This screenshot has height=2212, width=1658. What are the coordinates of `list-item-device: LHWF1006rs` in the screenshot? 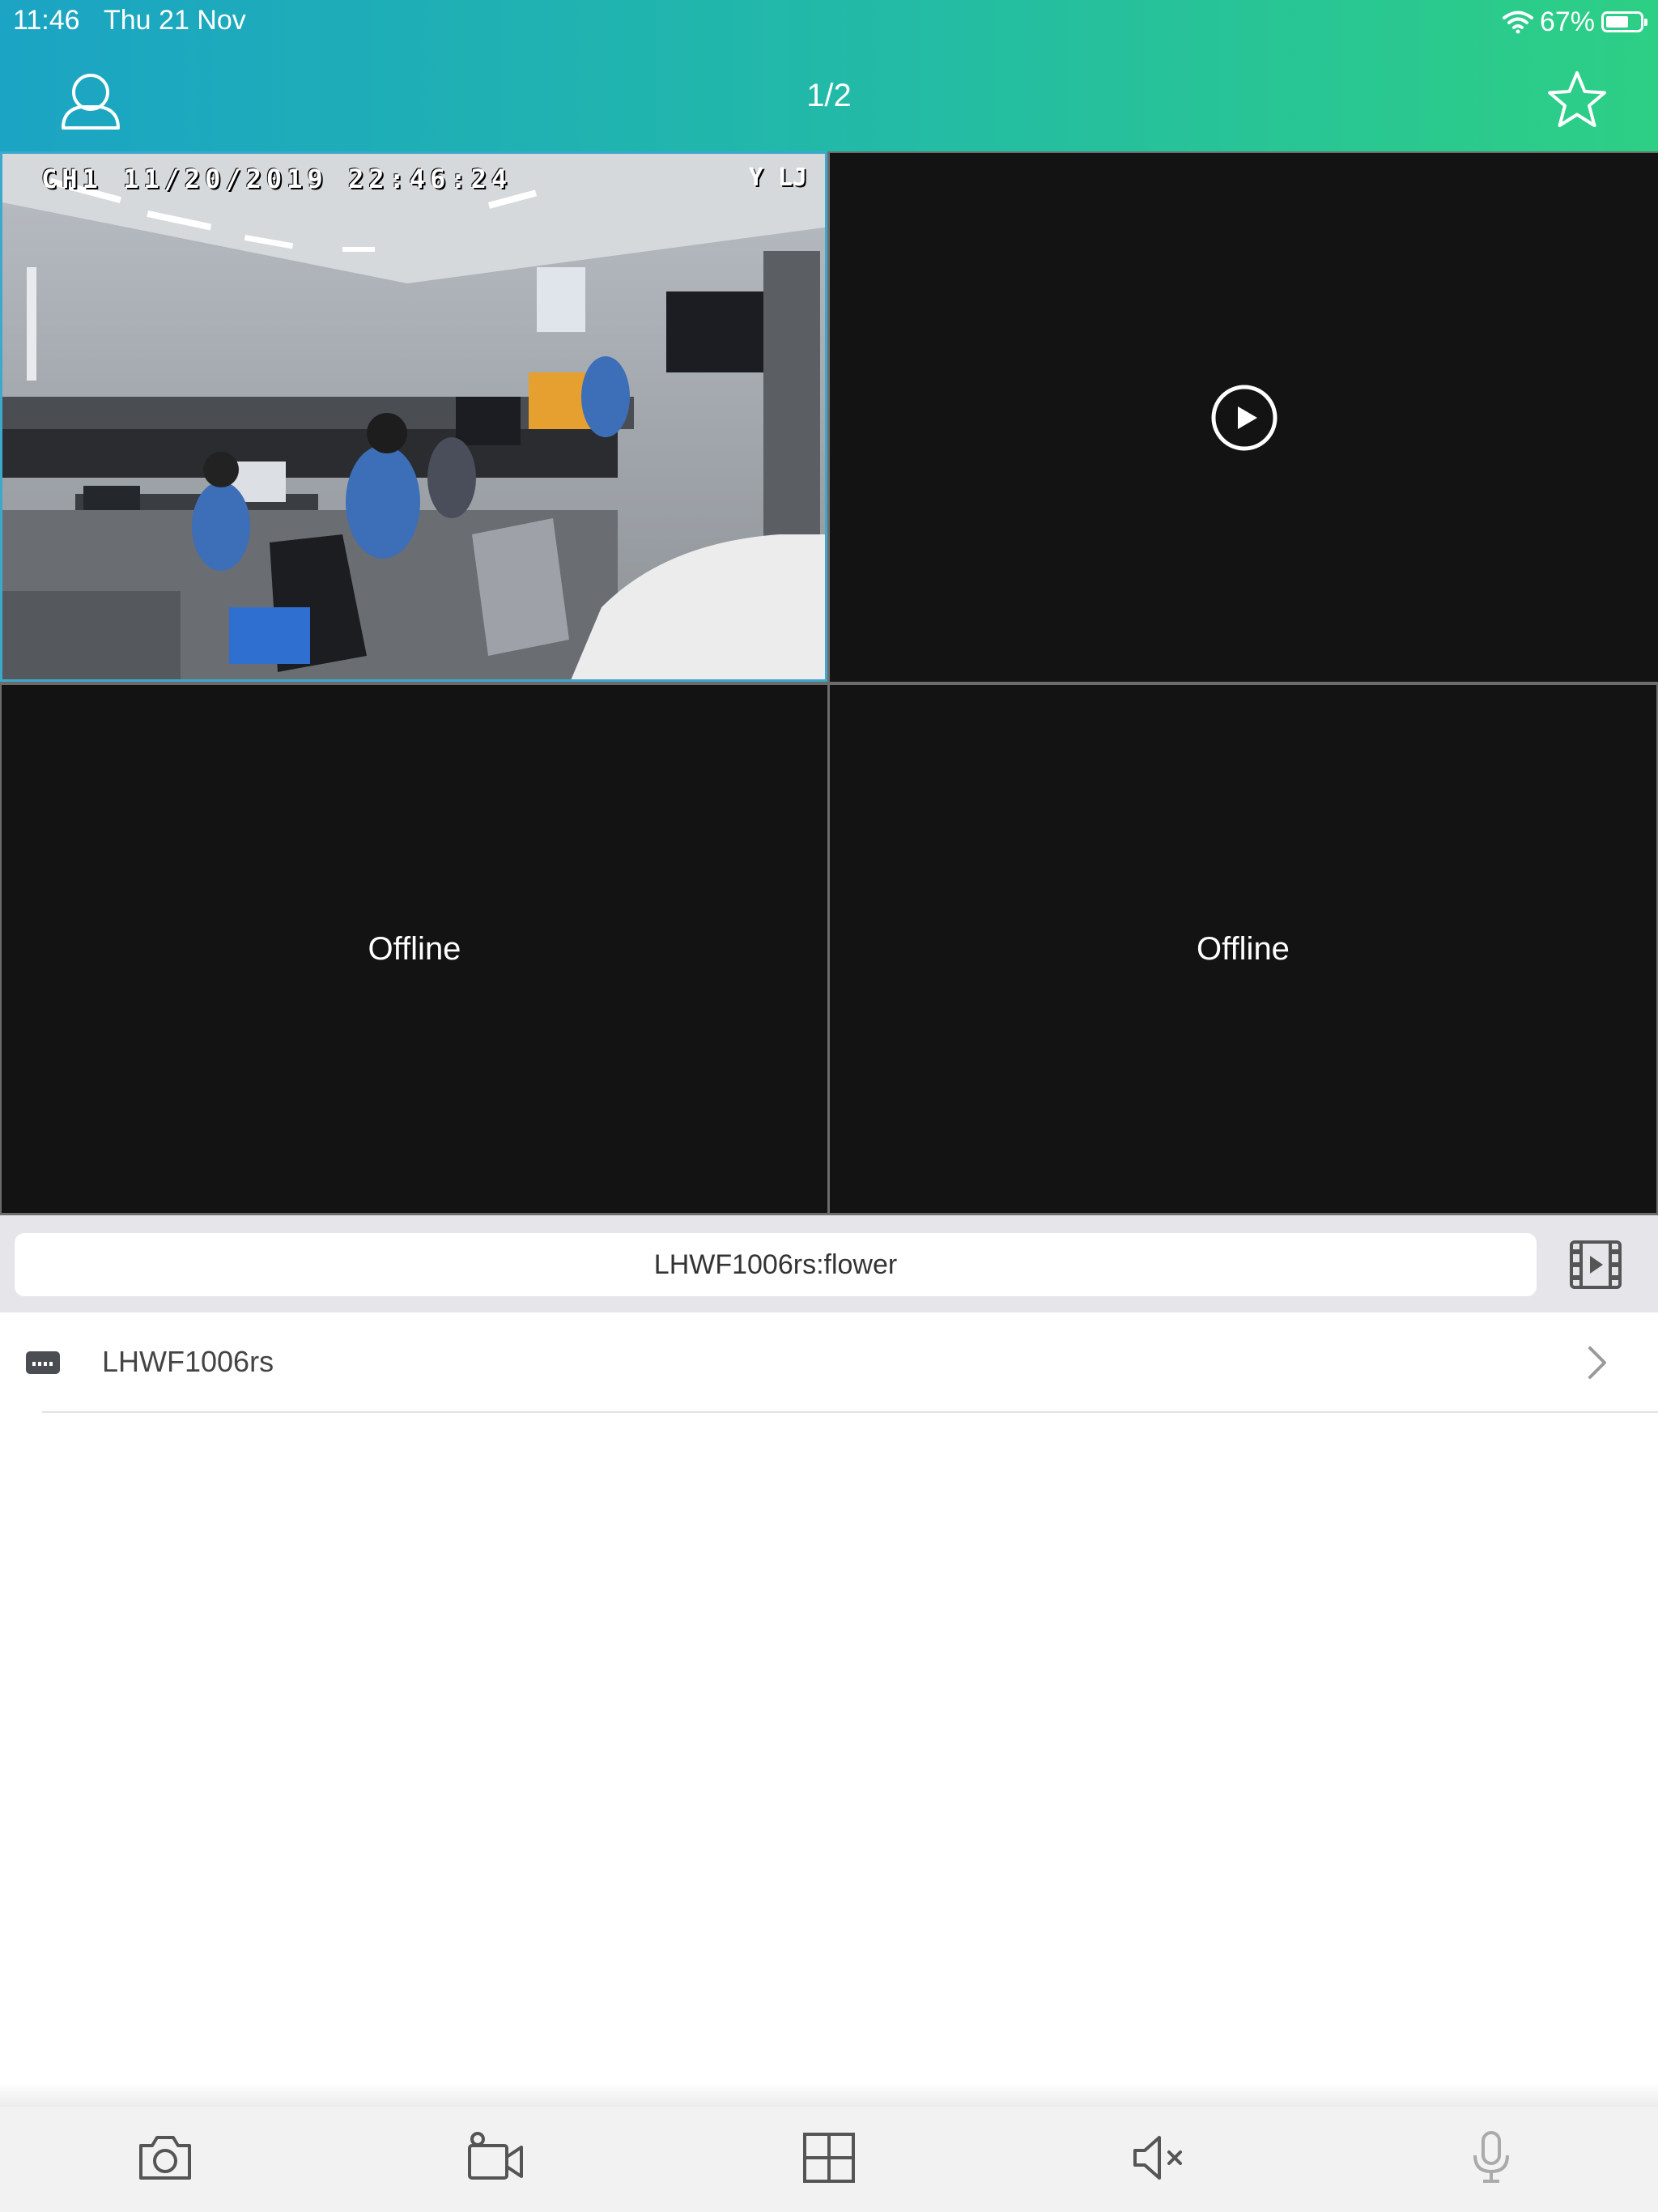 It's located at (829, 1363).